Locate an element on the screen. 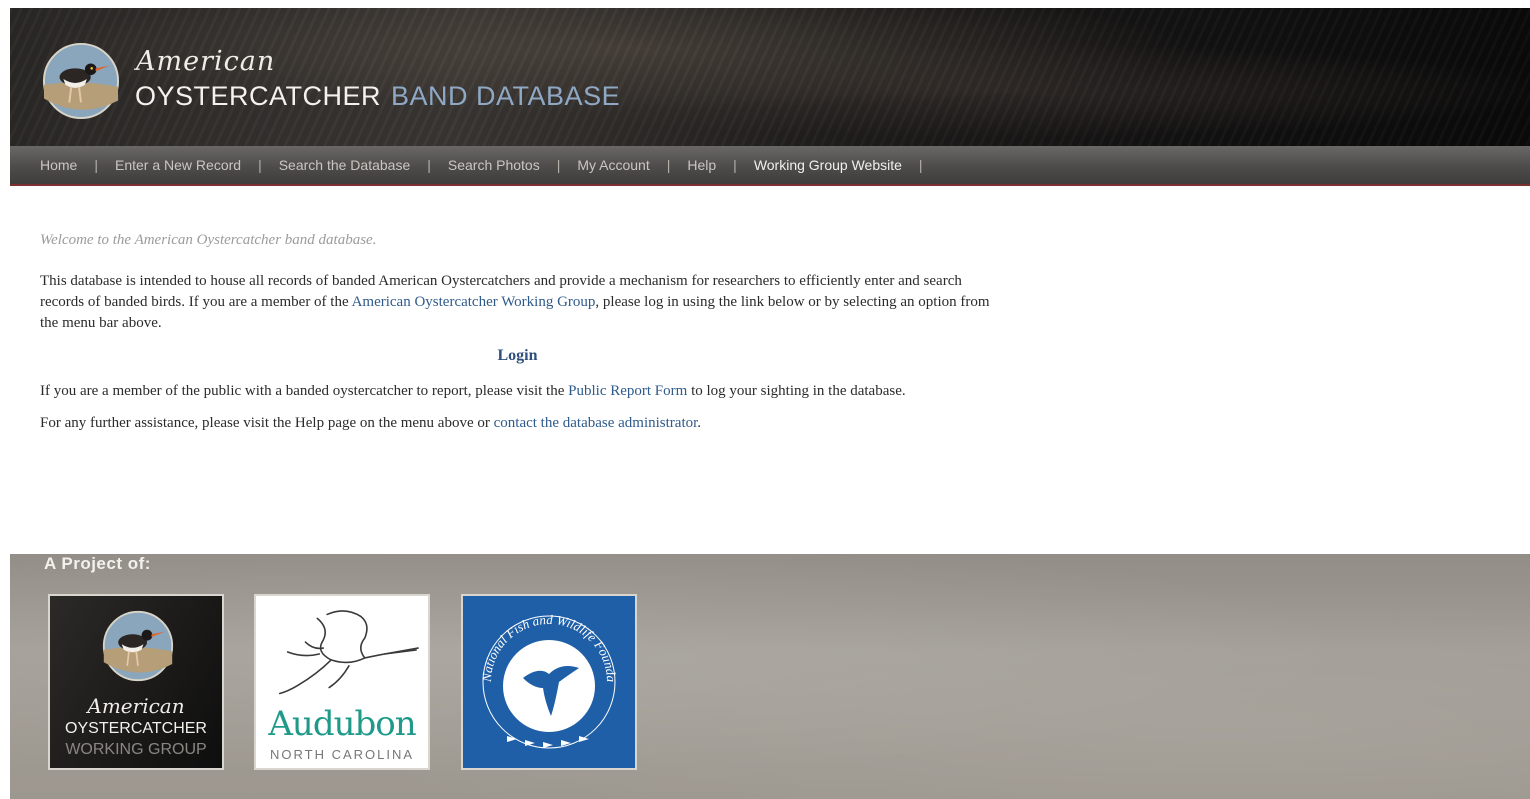 The image size is (1530, 799). brand-script-title: American is located at coordinates (206, 61).